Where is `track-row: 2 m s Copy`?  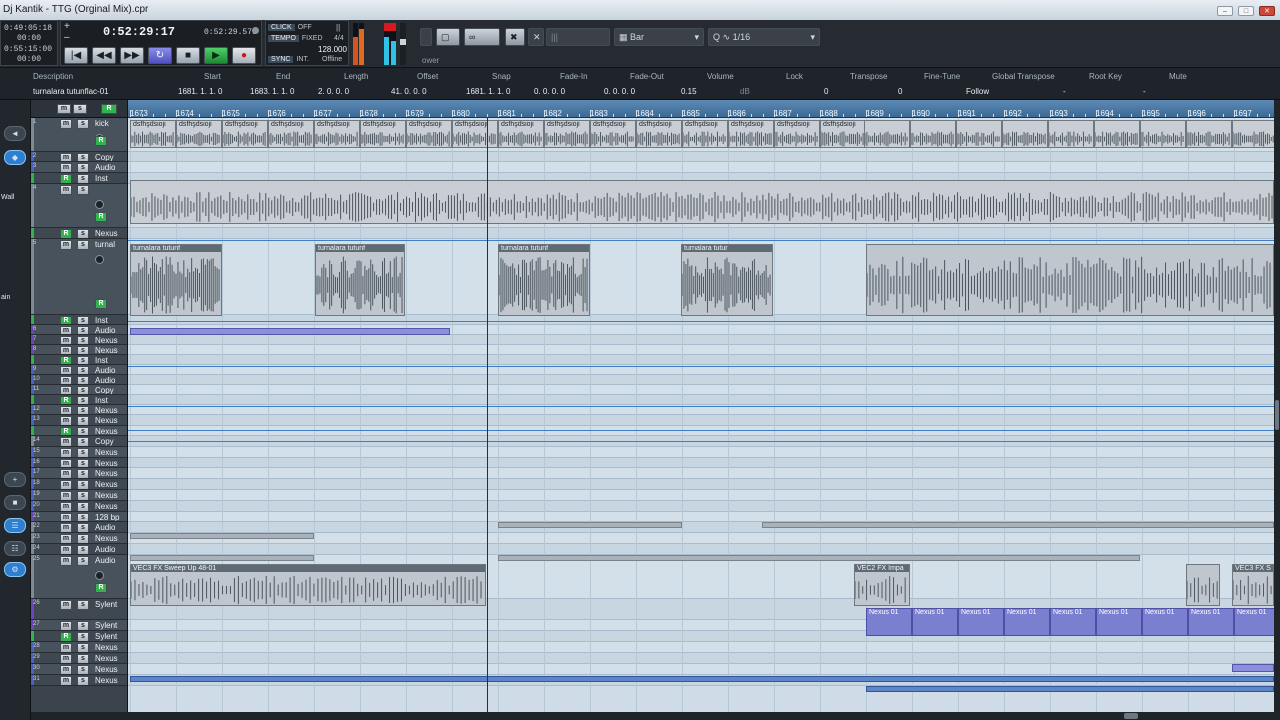 track-row: 2 m s Copy is located at coordinates (79, 157).